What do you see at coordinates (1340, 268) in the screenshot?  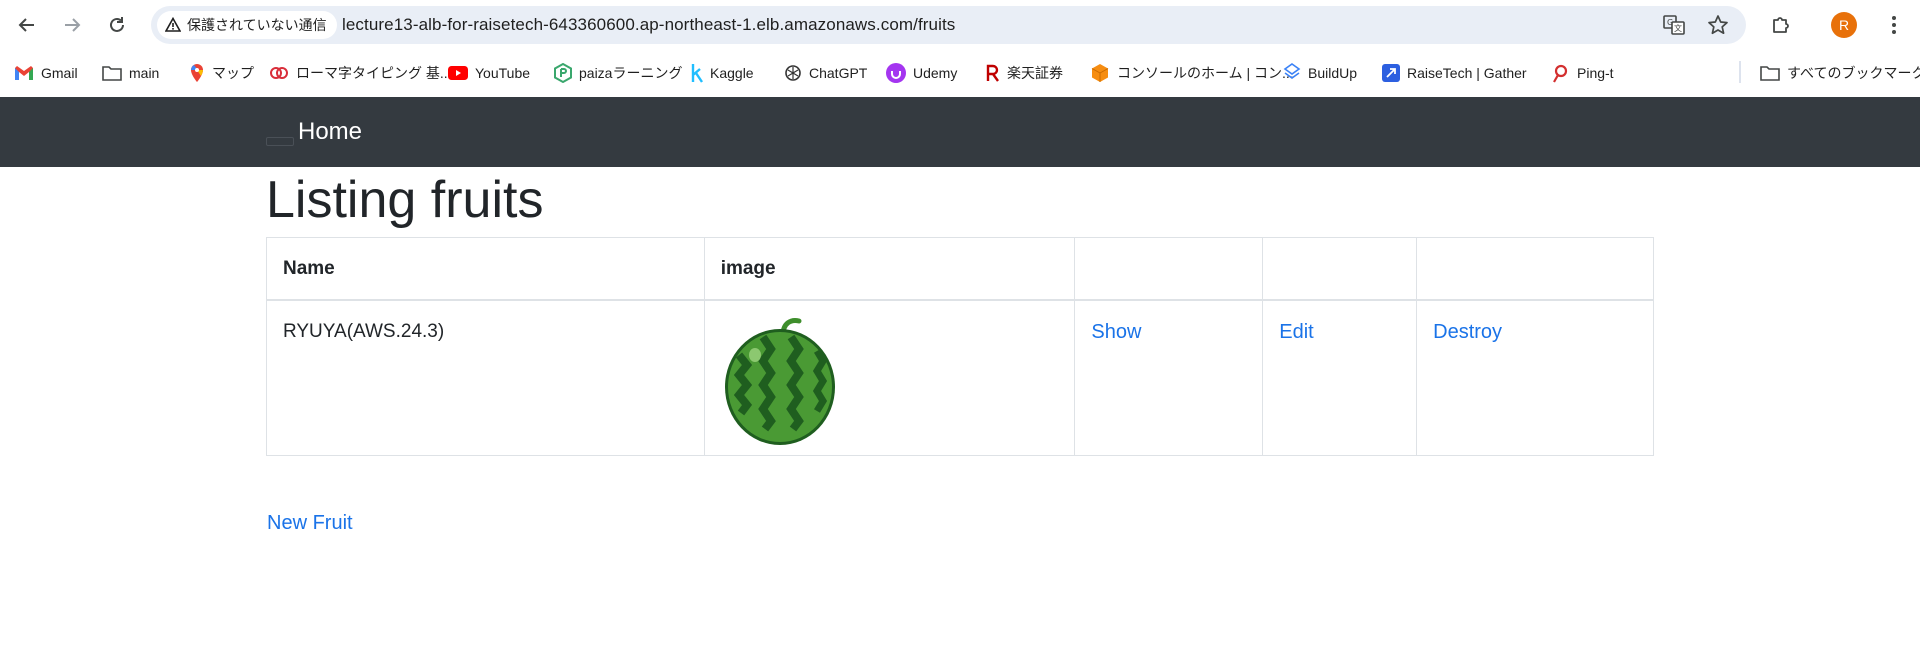 I see `column-header-edit` at bounding box center [1340, 268].